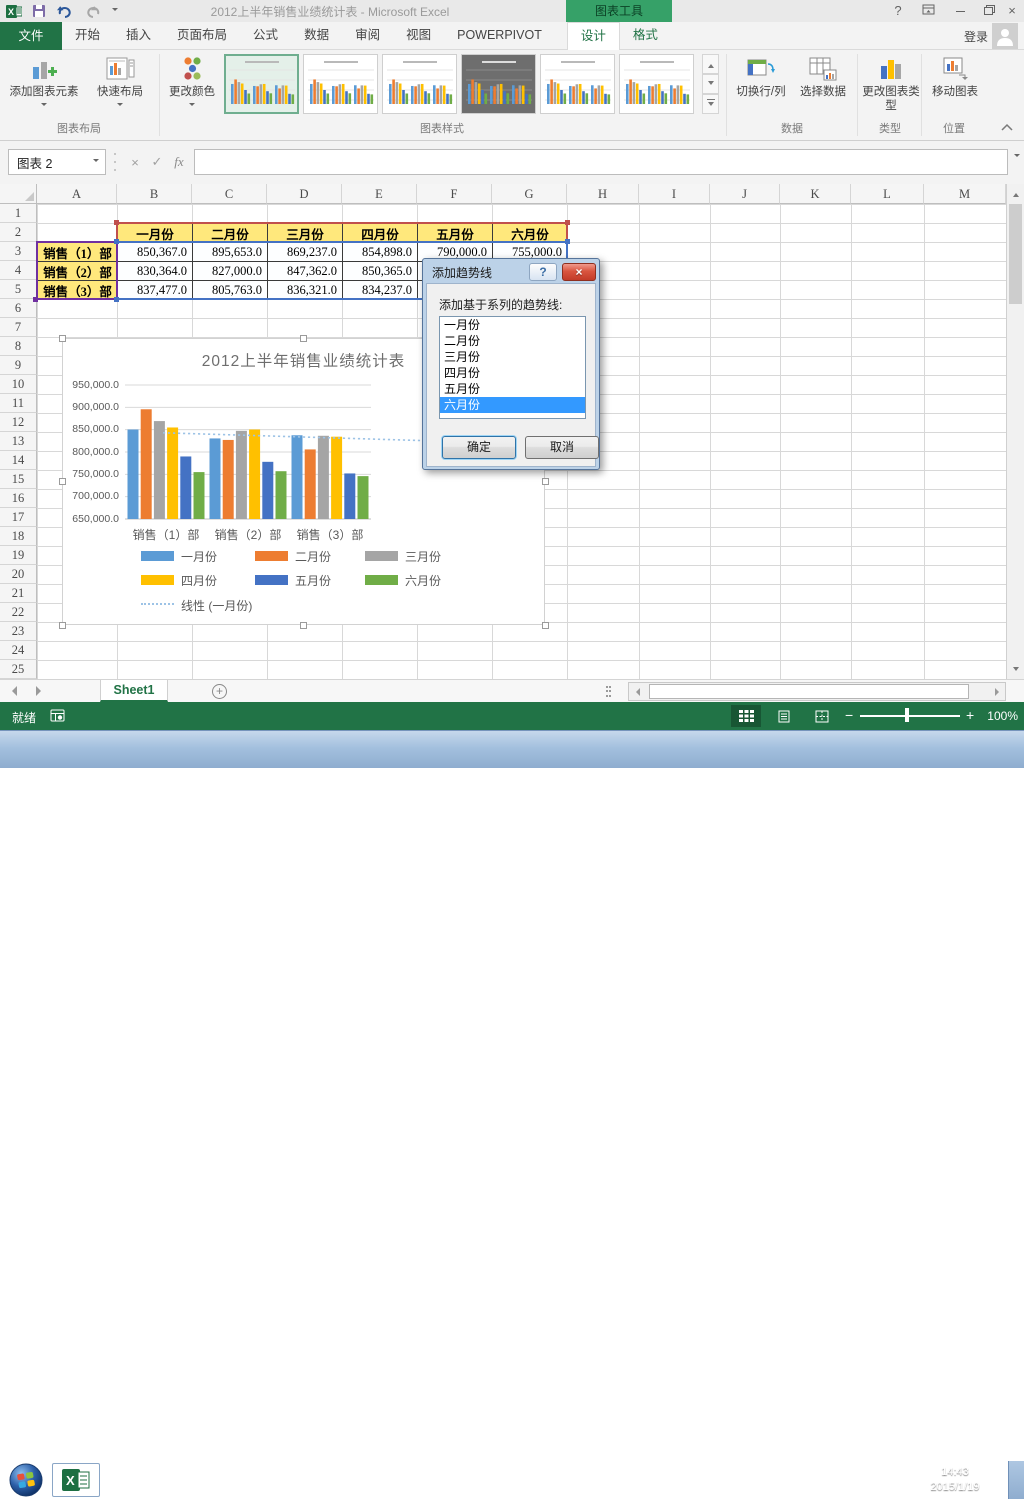 The width and height of the screenshot is (1024, 1501). What do you see at coordinates (18, 555) in the screenshot?
I see `row-header-19: 19` at bounding box center [18, 555].